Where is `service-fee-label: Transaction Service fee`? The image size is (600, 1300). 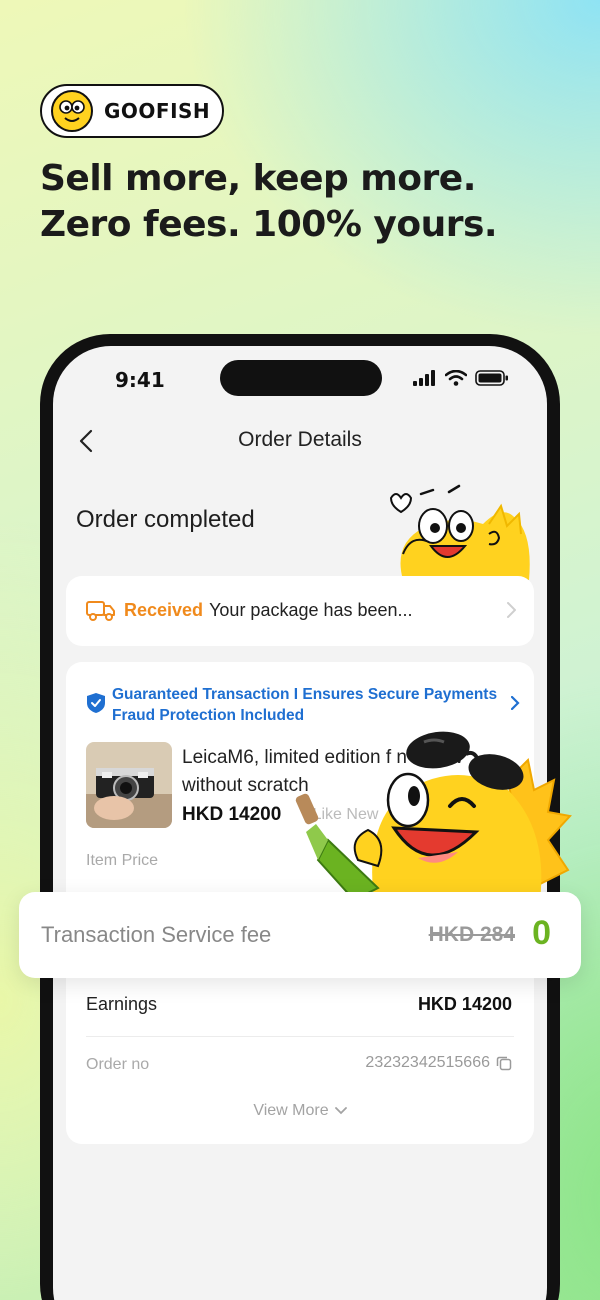
service-fee-label: Transaction Service fee is located at coordinates (156, 934).